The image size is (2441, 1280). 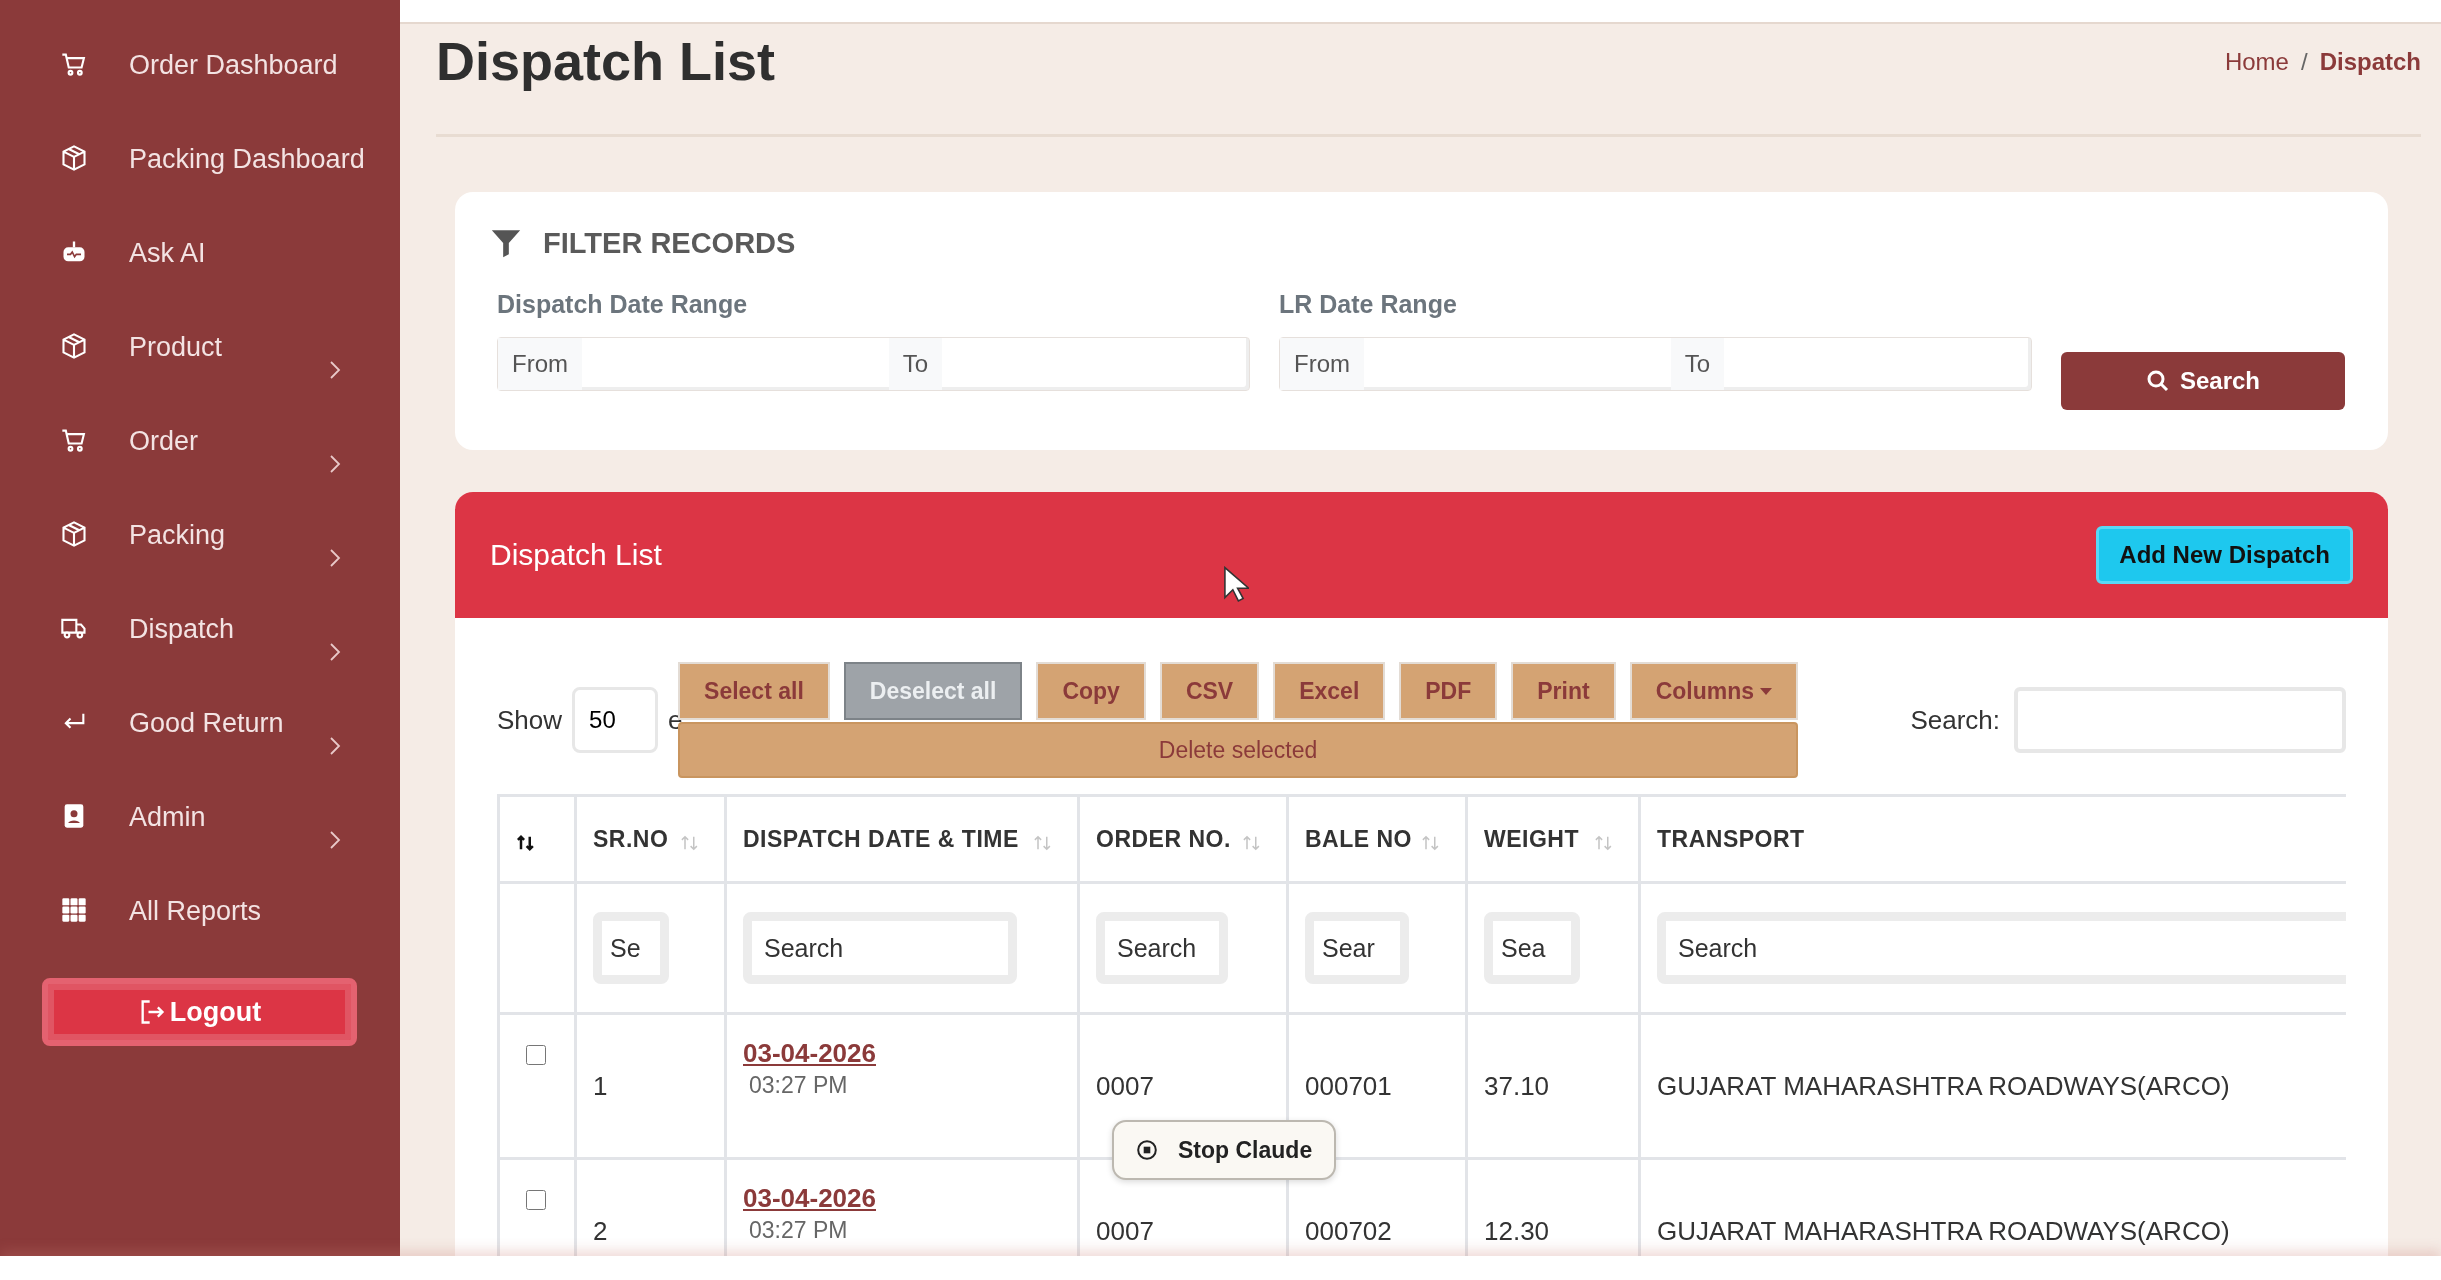 What do you see at coordinates (631, 948) in the screenshot?
I see `column-search-field: Se` at bounding box center [631, 948].